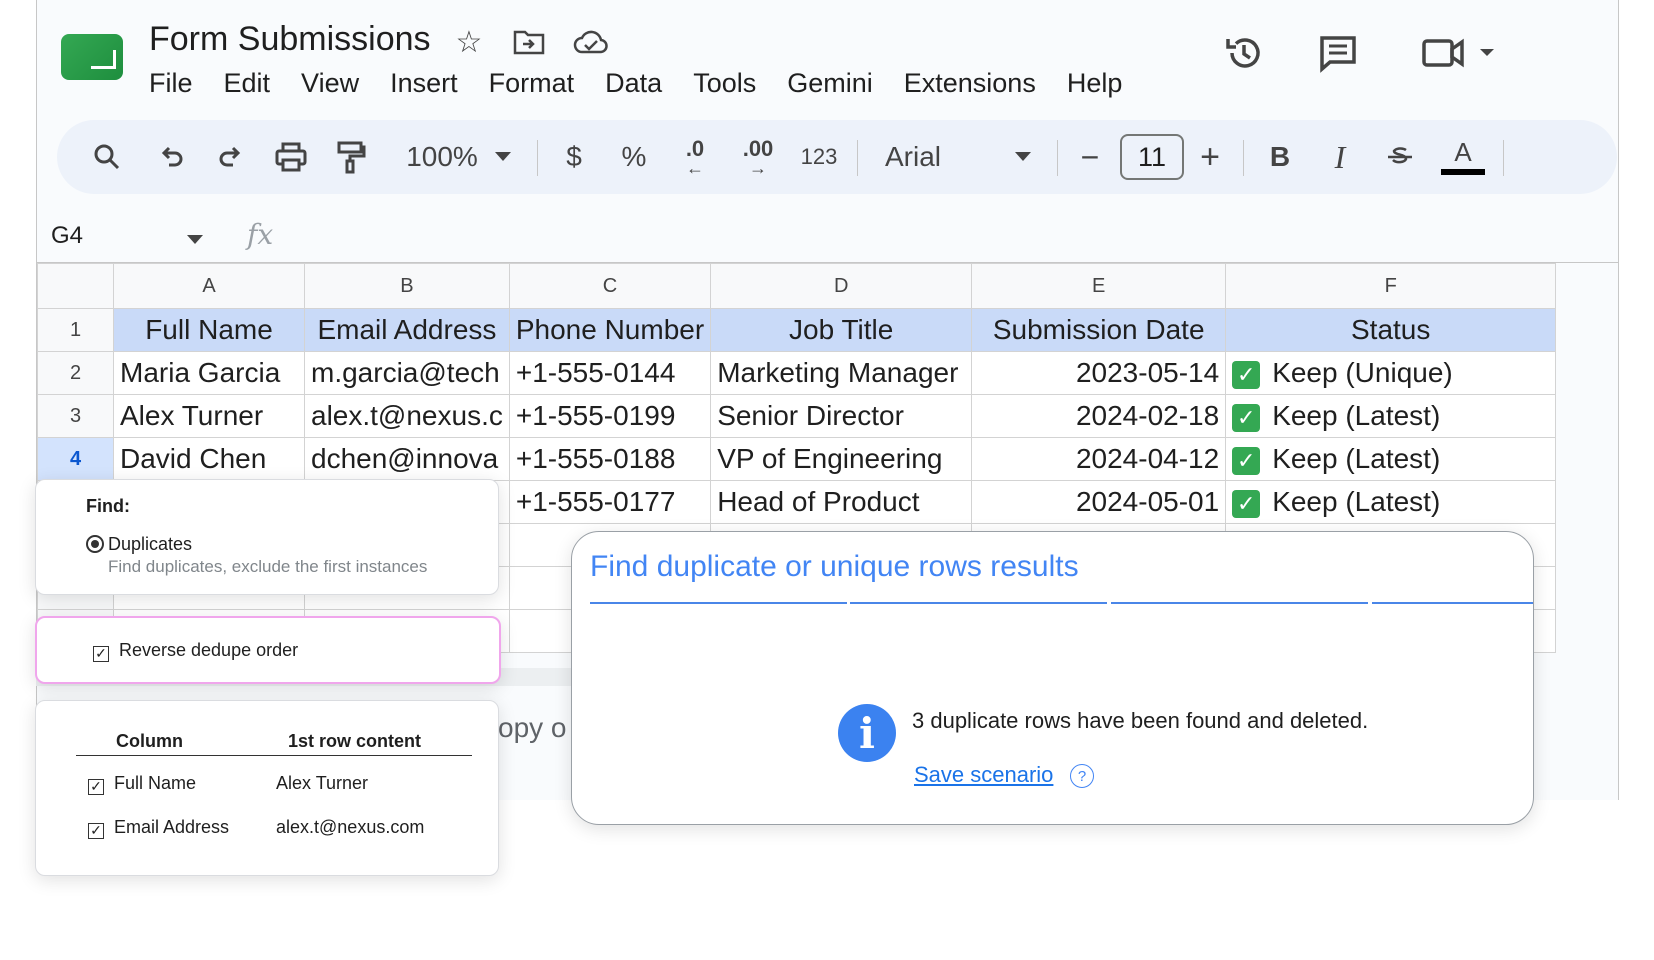 This screenshot has width=1654, height=960. What do you see at coordinates (841, 502) in the screenshot?
I see `cell-d5: Head of Product` at bounding box center [841, 502].